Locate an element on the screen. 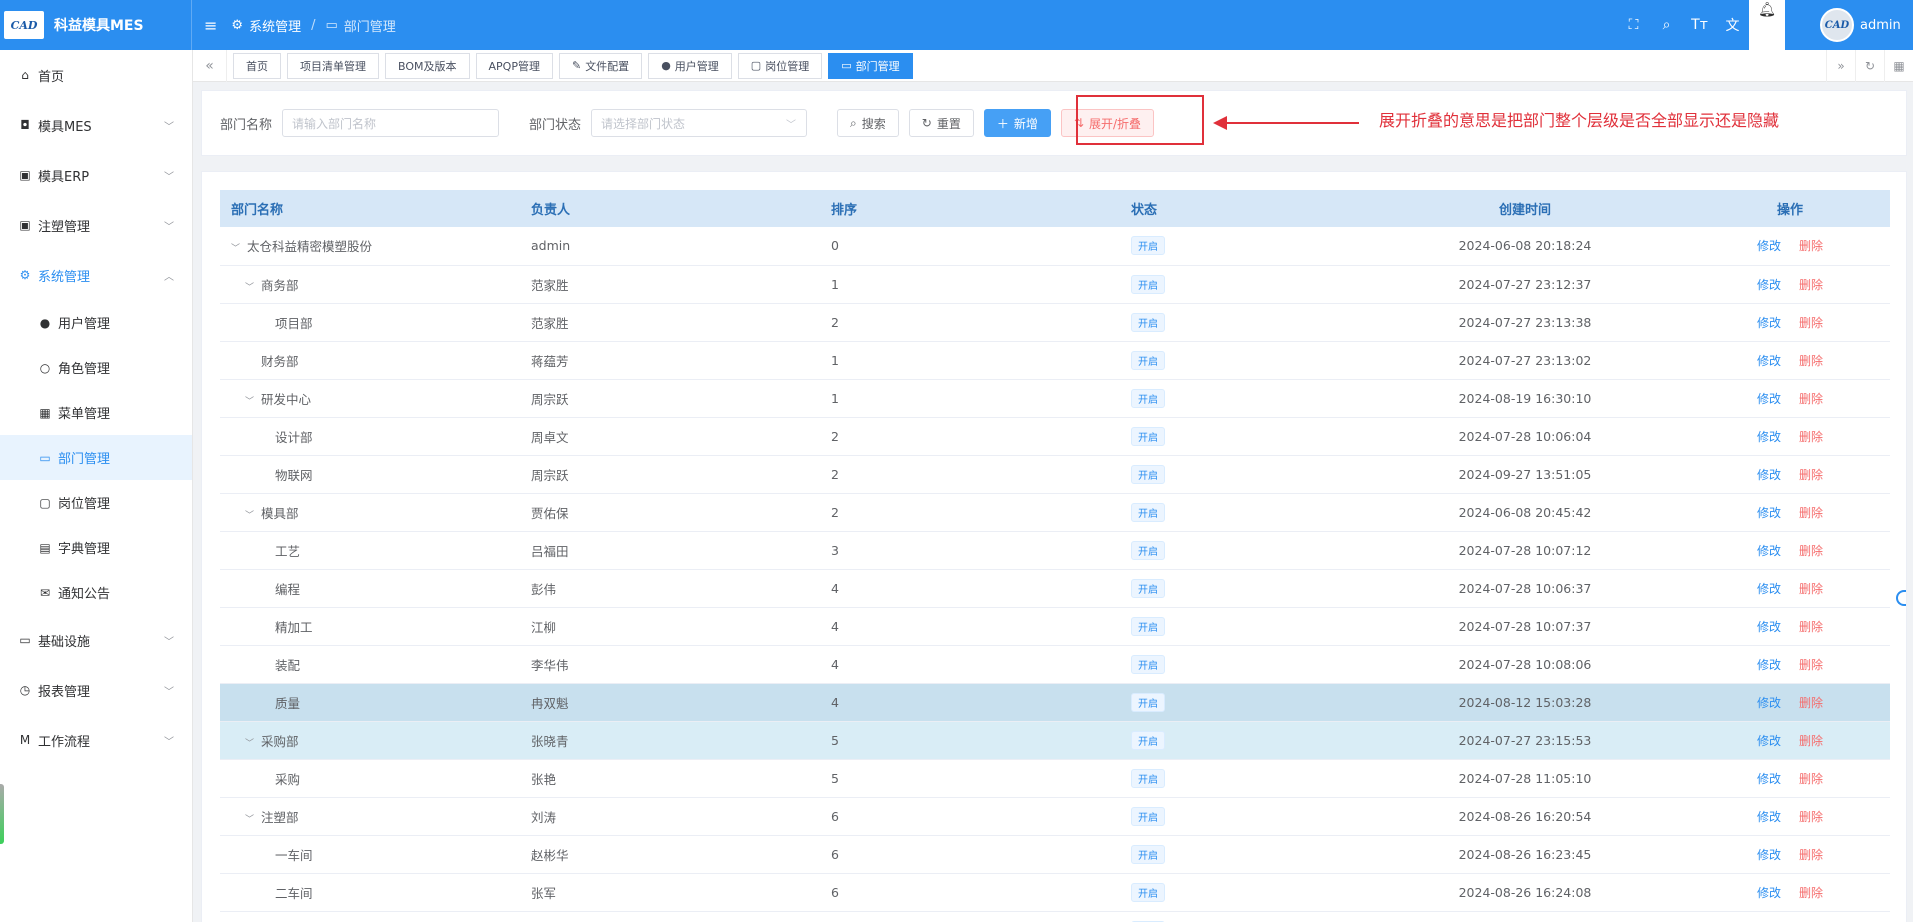 The height and width of the screenshot is (922, 1913). col-sort: 排序 is located at coordinates (970, 208).